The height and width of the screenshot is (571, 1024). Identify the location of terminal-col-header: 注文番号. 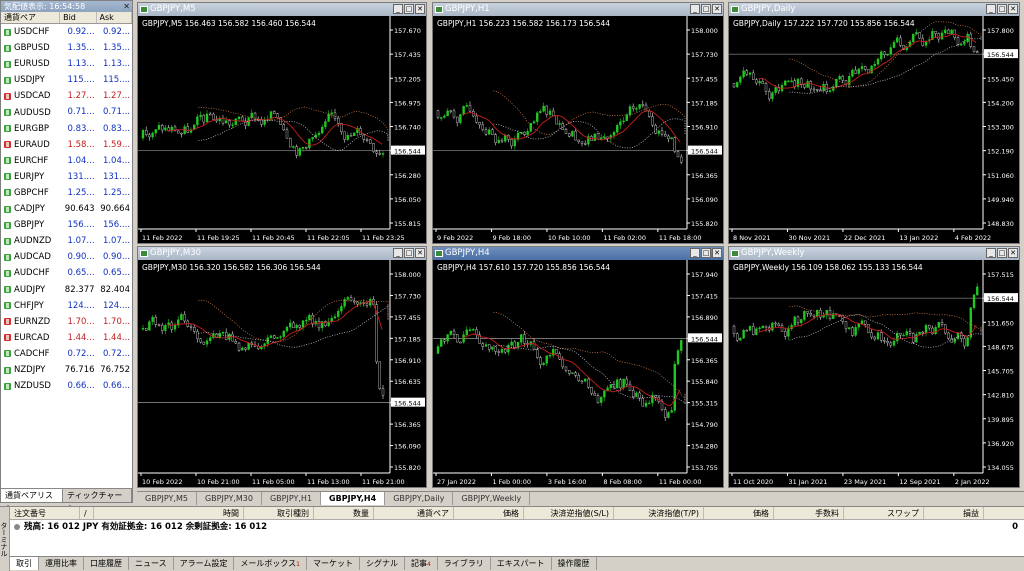
(45, 513).